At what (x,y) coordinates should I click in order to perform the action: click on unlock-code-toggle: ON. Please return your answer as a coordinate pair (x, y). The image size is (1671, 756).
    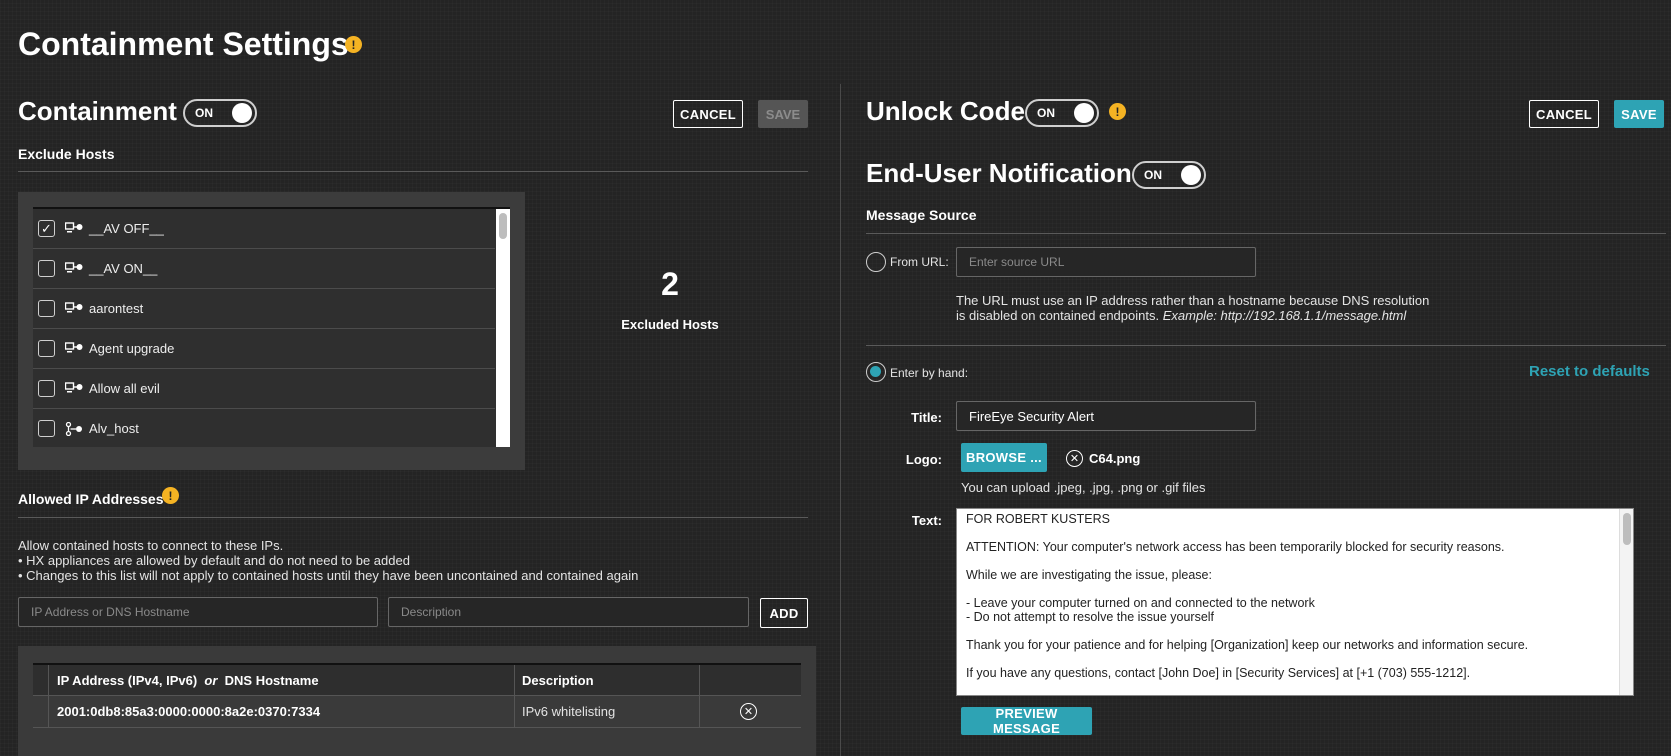
    Looking at the image, I should click on (1062, 113).